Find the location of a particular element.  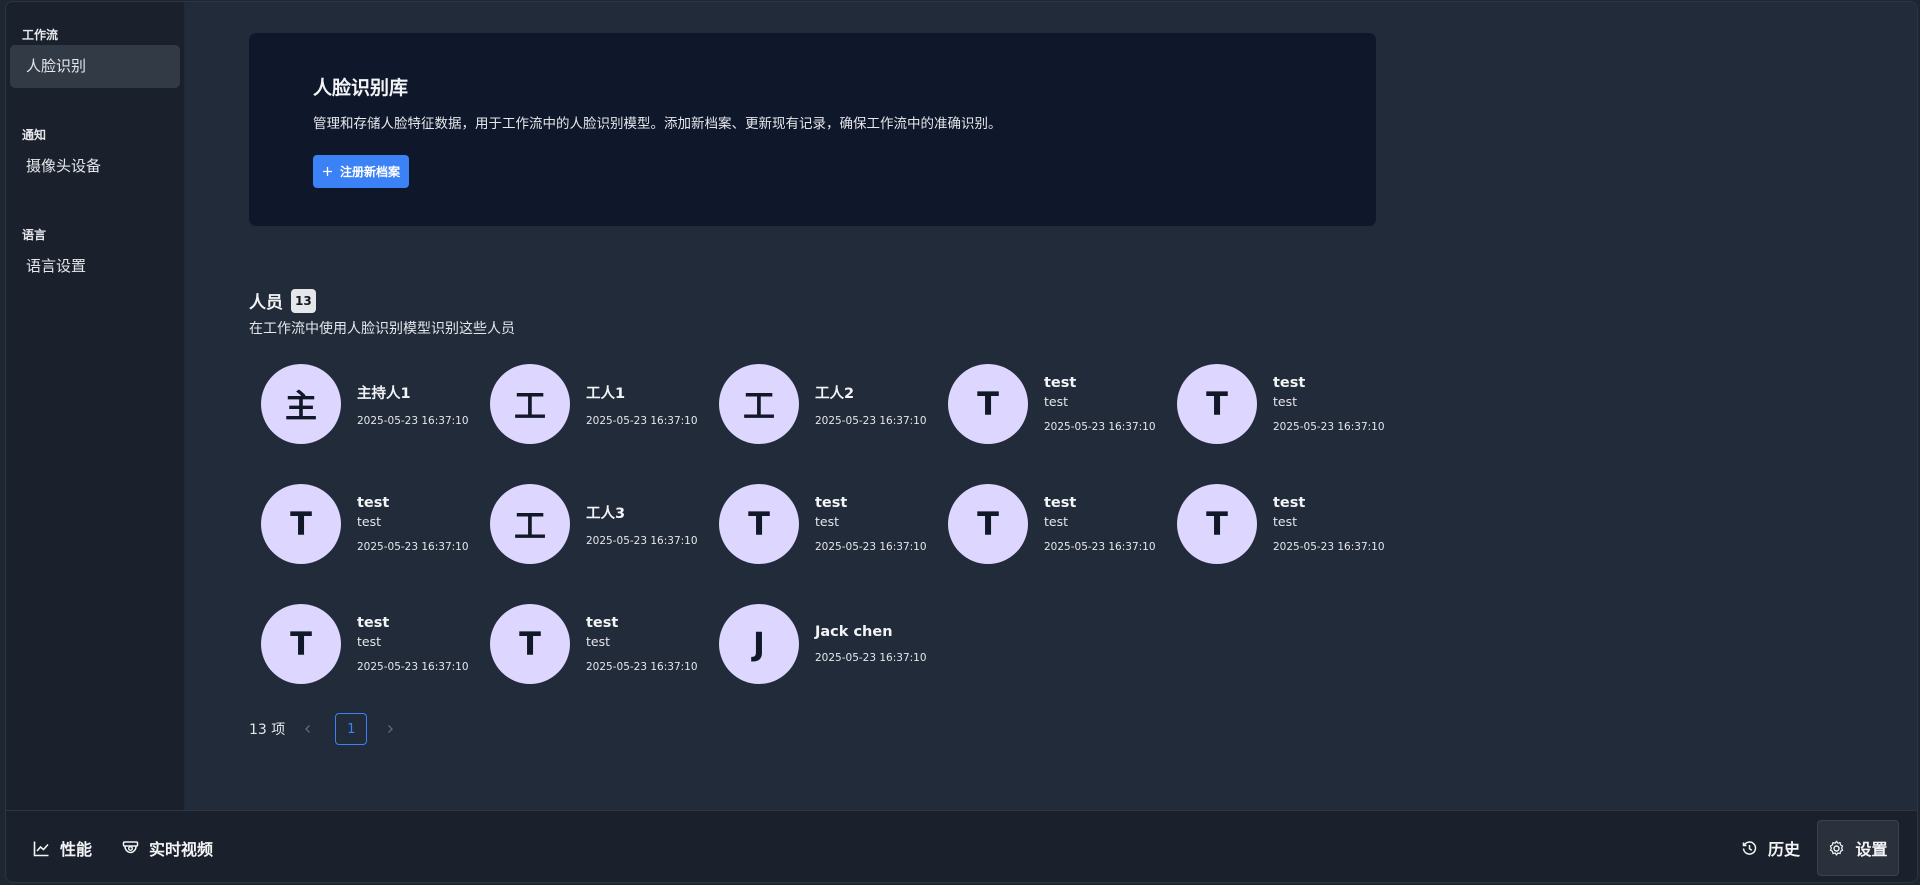

pagination: 13 项 1 is located at coordinates (324, 729).